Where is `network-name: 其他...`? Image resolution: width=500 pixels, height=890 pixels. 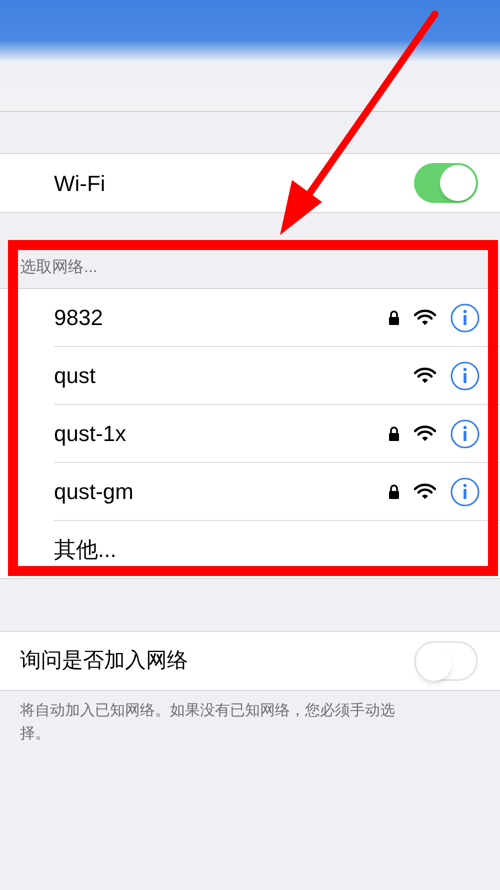 network-name: 其他... is located at coordinates (86, 550).